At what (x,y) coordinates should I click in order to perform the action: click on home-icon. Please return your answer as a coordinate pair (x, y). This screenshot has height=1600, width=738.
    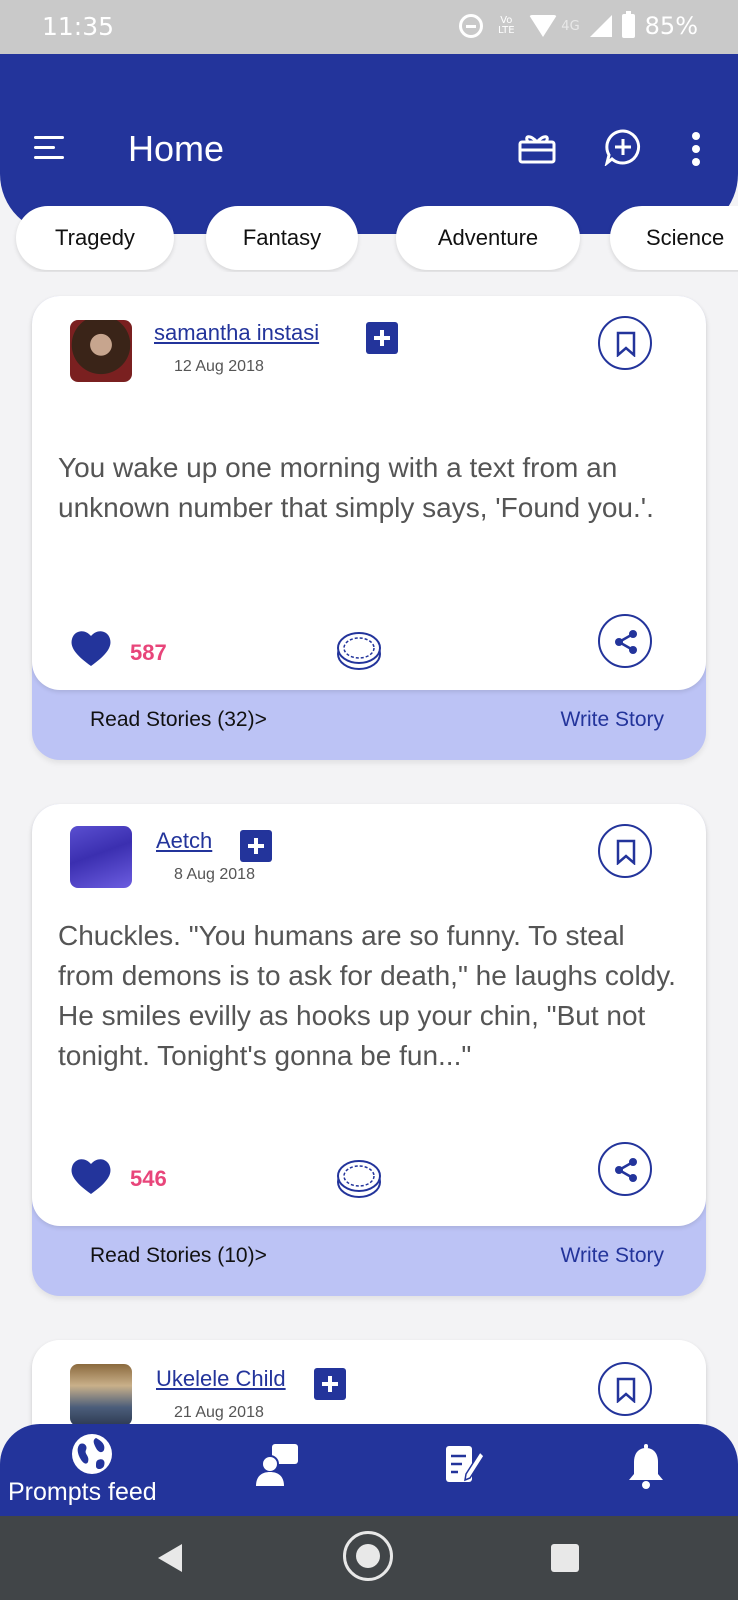
    Looking at the image, I should click on (368, 1556).